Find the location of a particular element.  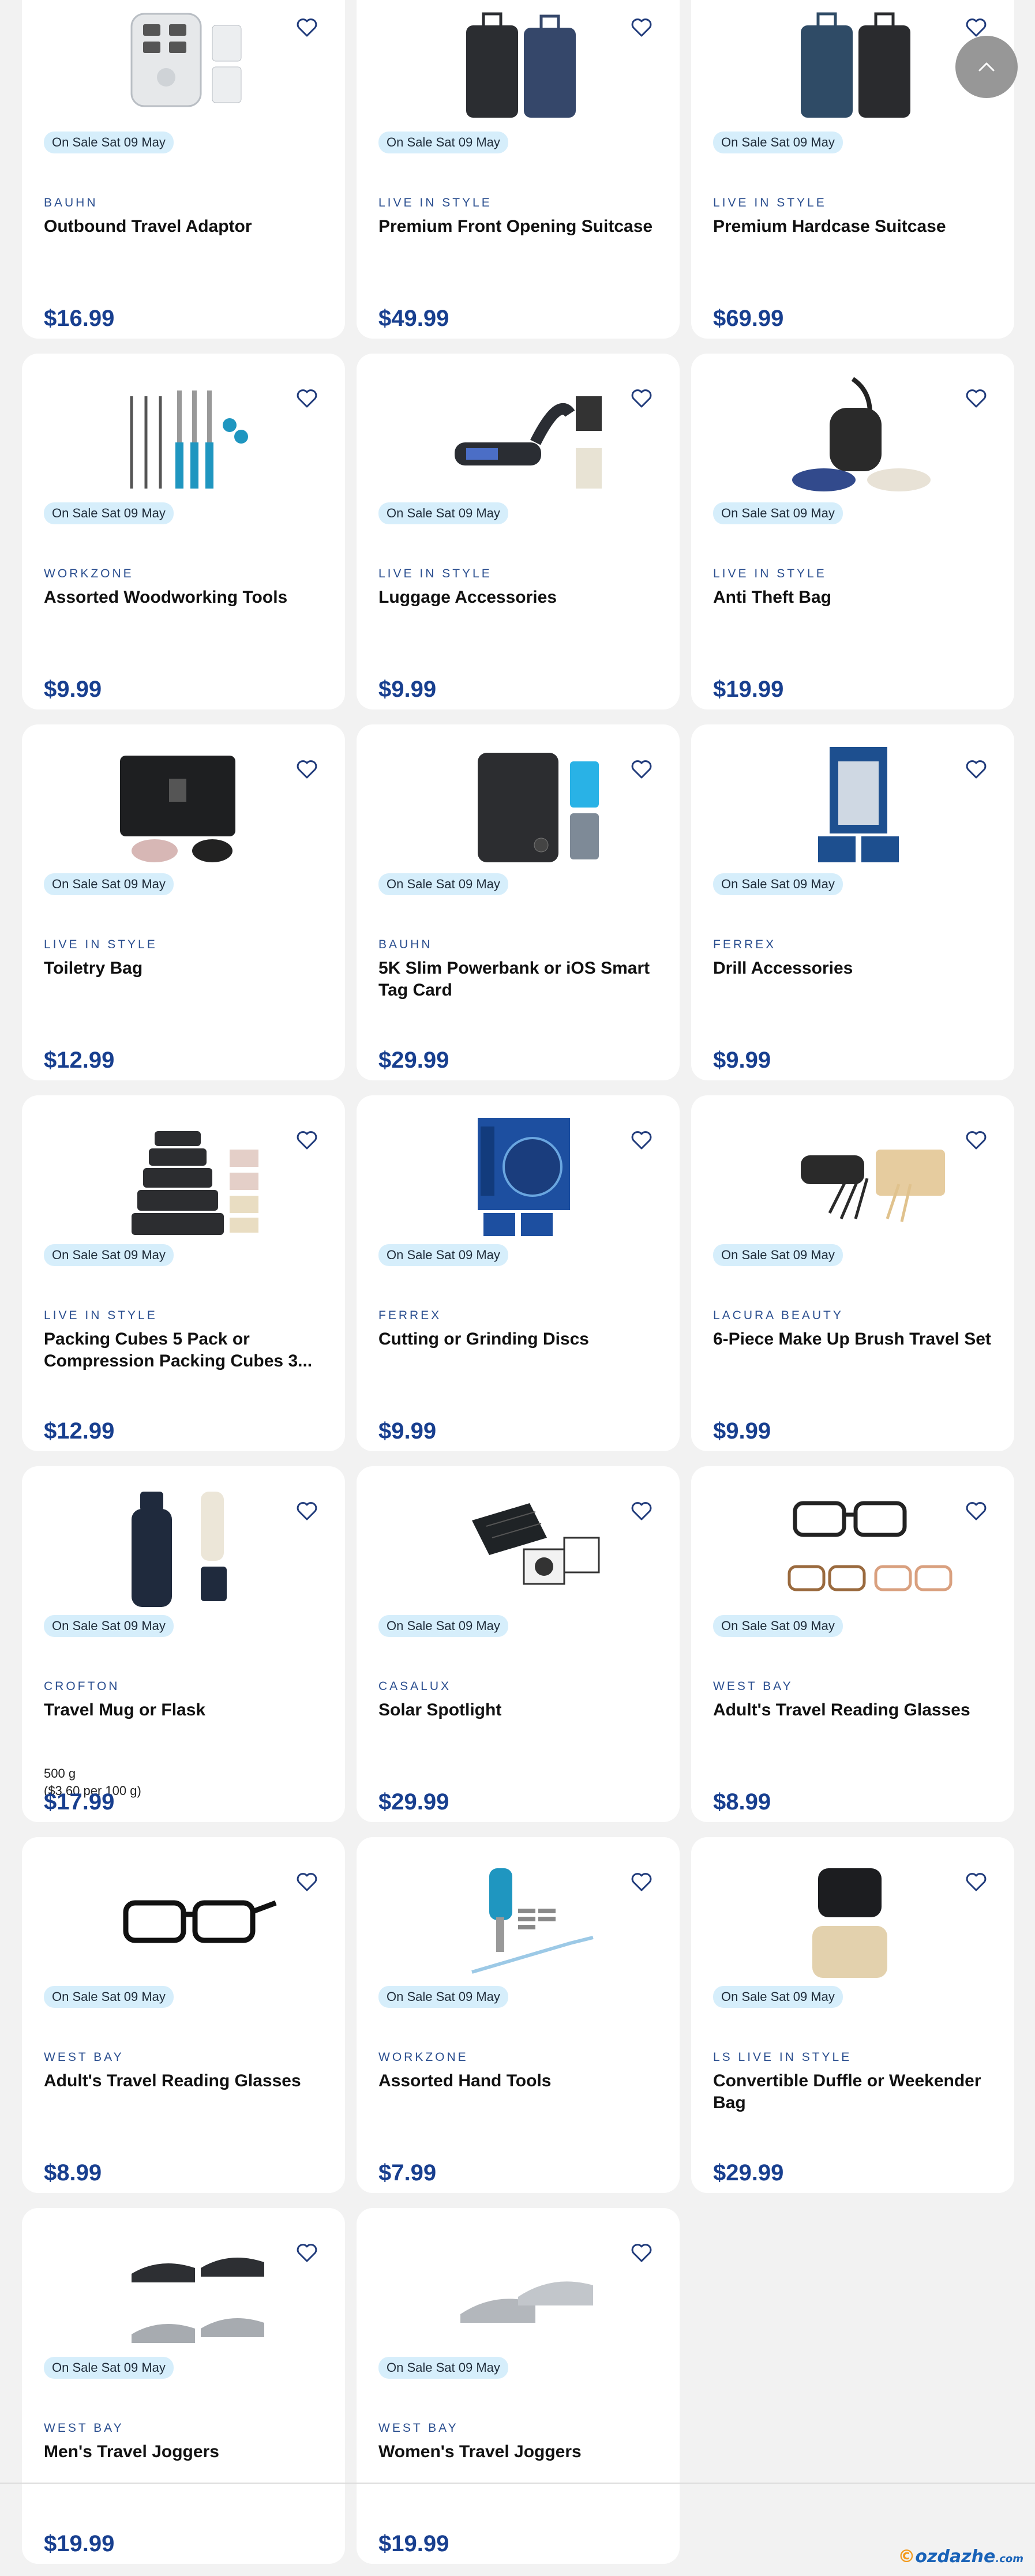

product-price: $9.99 is located at coordinates (407, 689).